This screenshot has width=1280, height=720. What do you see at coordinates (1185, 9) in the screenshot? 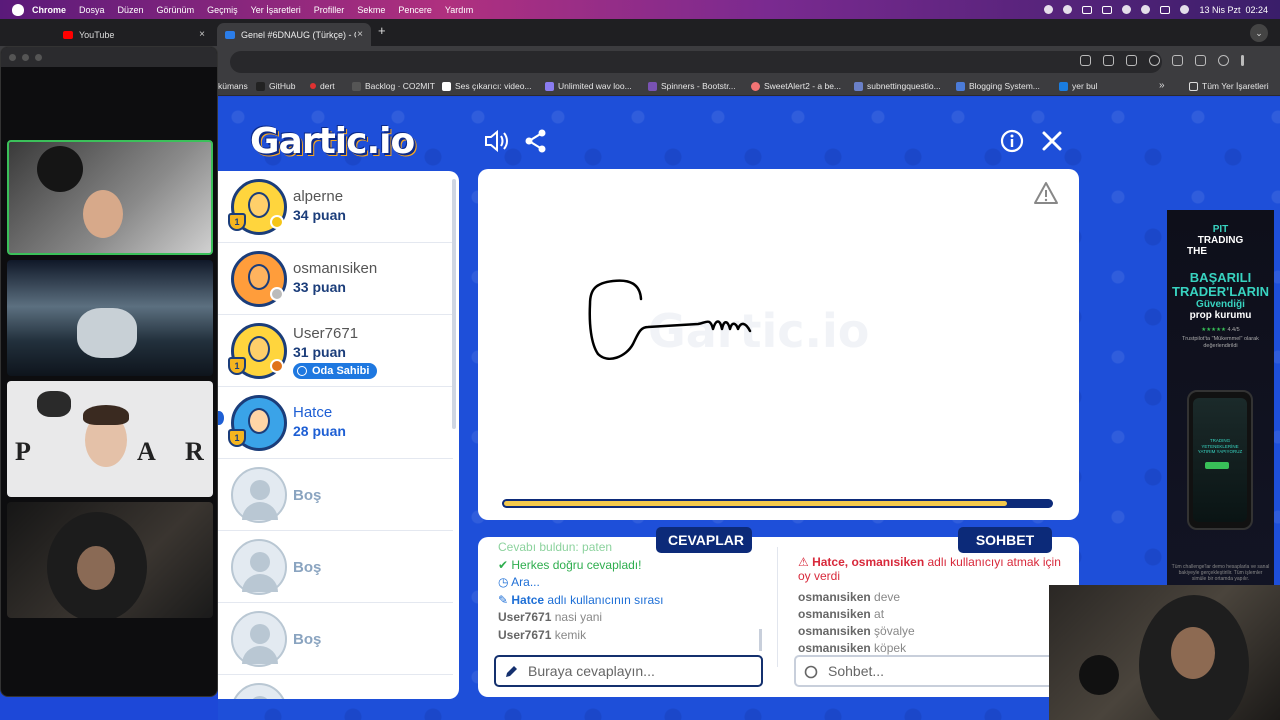
I see `siri-icon` at bounding box center [1185, 9].